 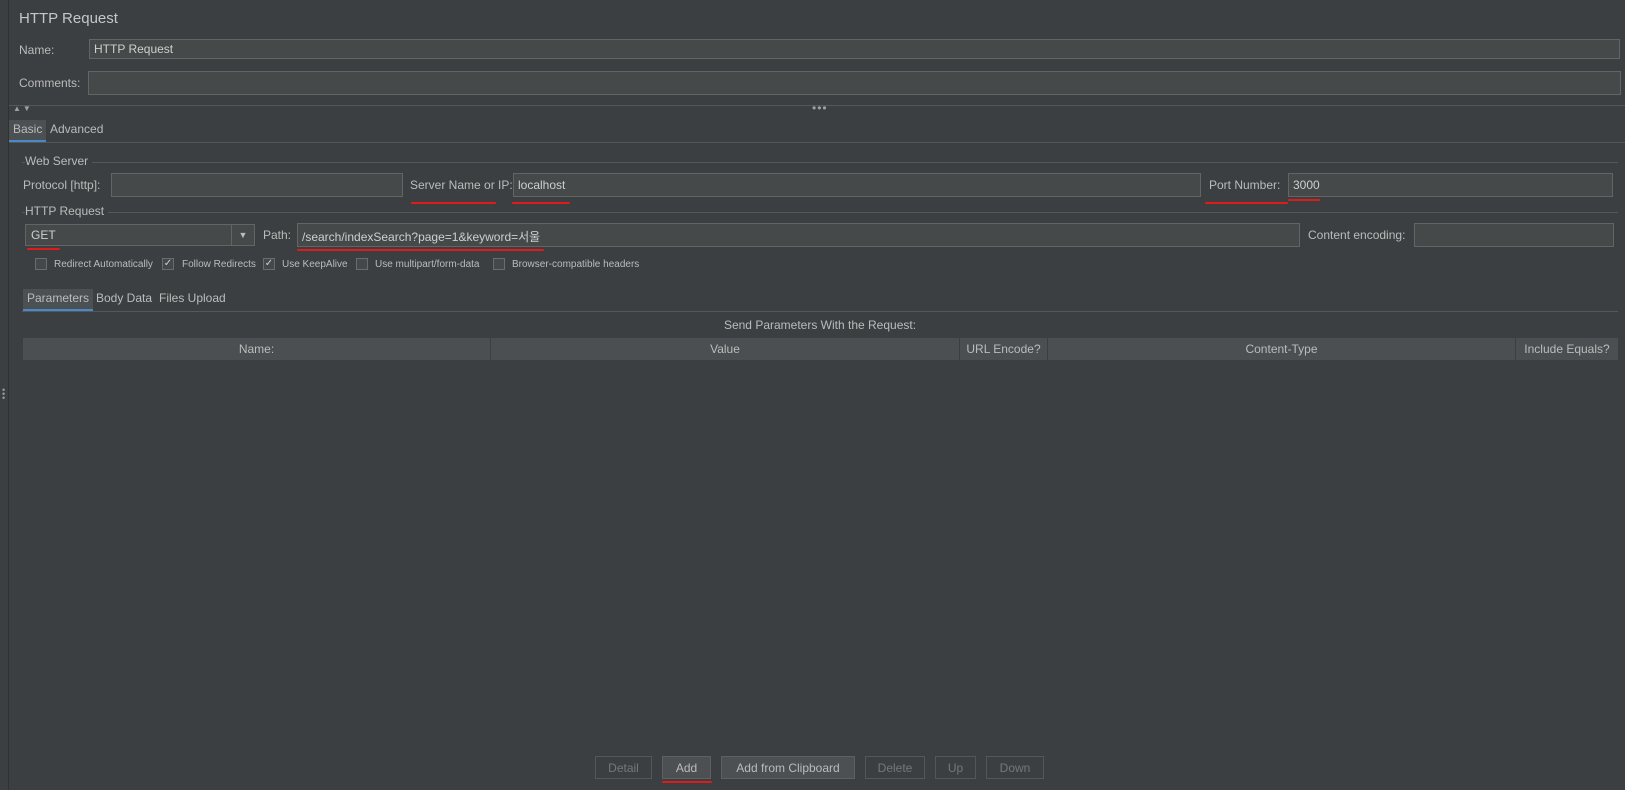 I want to click on vertical-dots-icon: • • •, so click(x=4, y=394).